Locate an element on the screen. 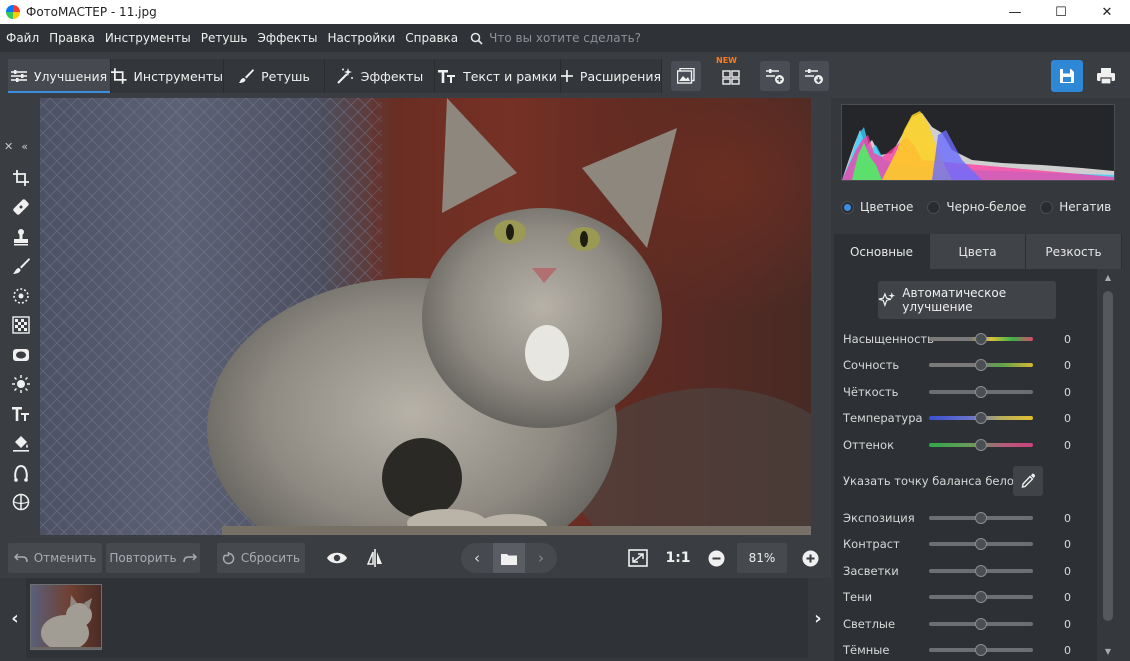  shadows-track is located at coordinates (981, 597).